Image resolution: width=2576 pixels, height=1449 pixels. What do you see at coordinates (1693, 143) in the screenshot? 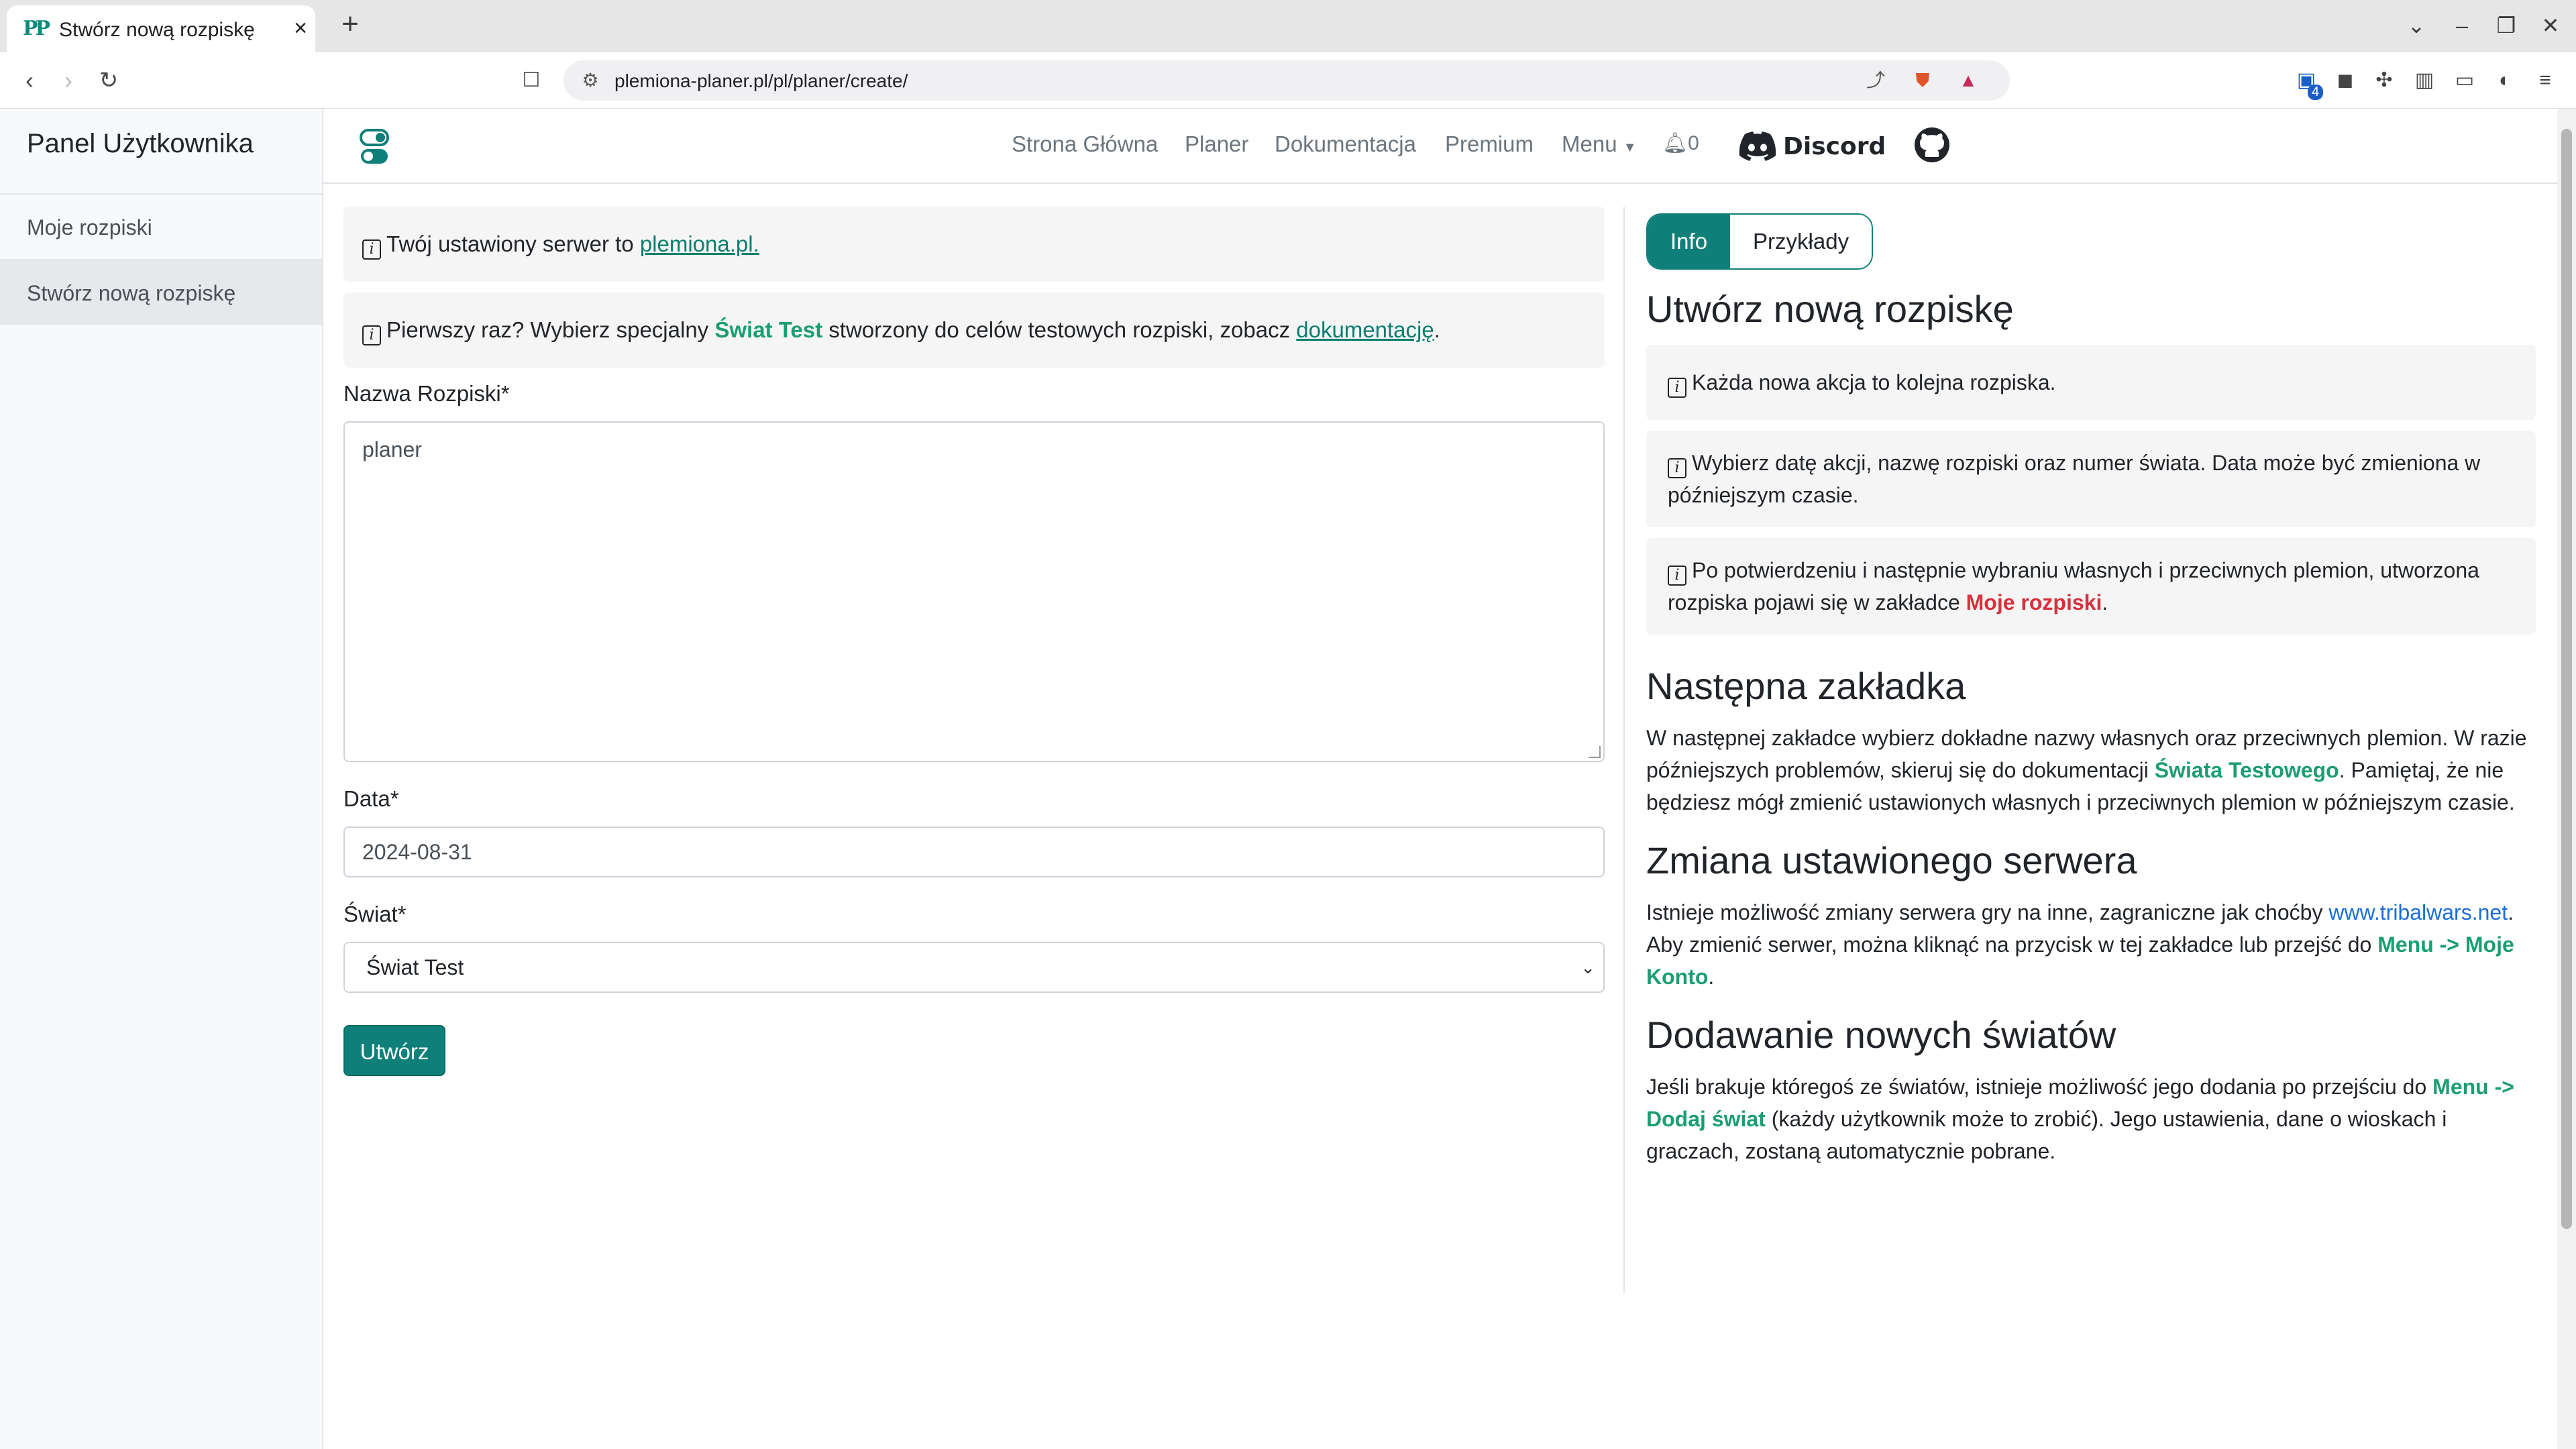
I see `notifications-count: 0` at bounding box center [1693, 143].